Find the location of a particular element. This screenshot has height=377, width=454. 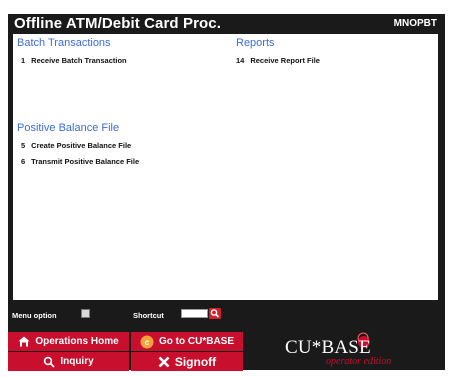

menu-item-number: 14 is located at coordinates (240, 60).